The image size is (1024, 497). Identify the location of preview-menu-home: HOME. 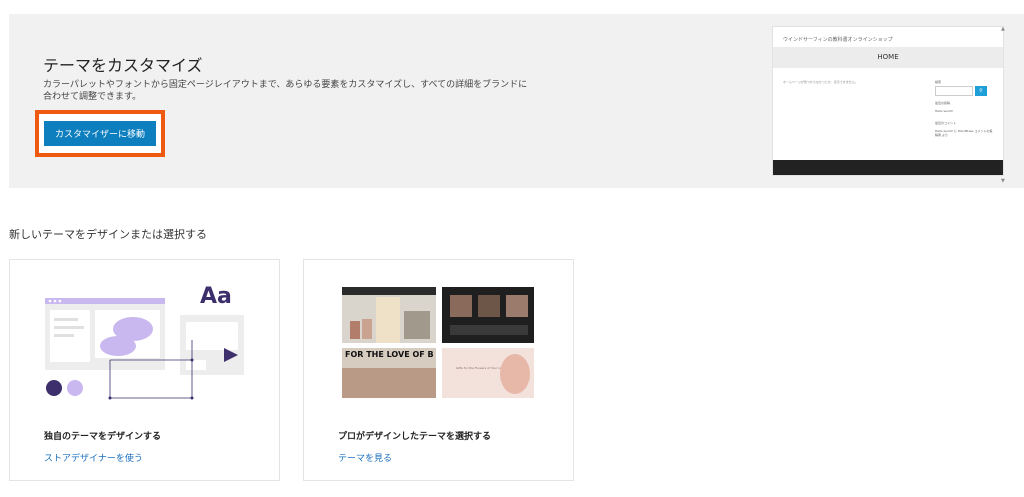
(888, 57).